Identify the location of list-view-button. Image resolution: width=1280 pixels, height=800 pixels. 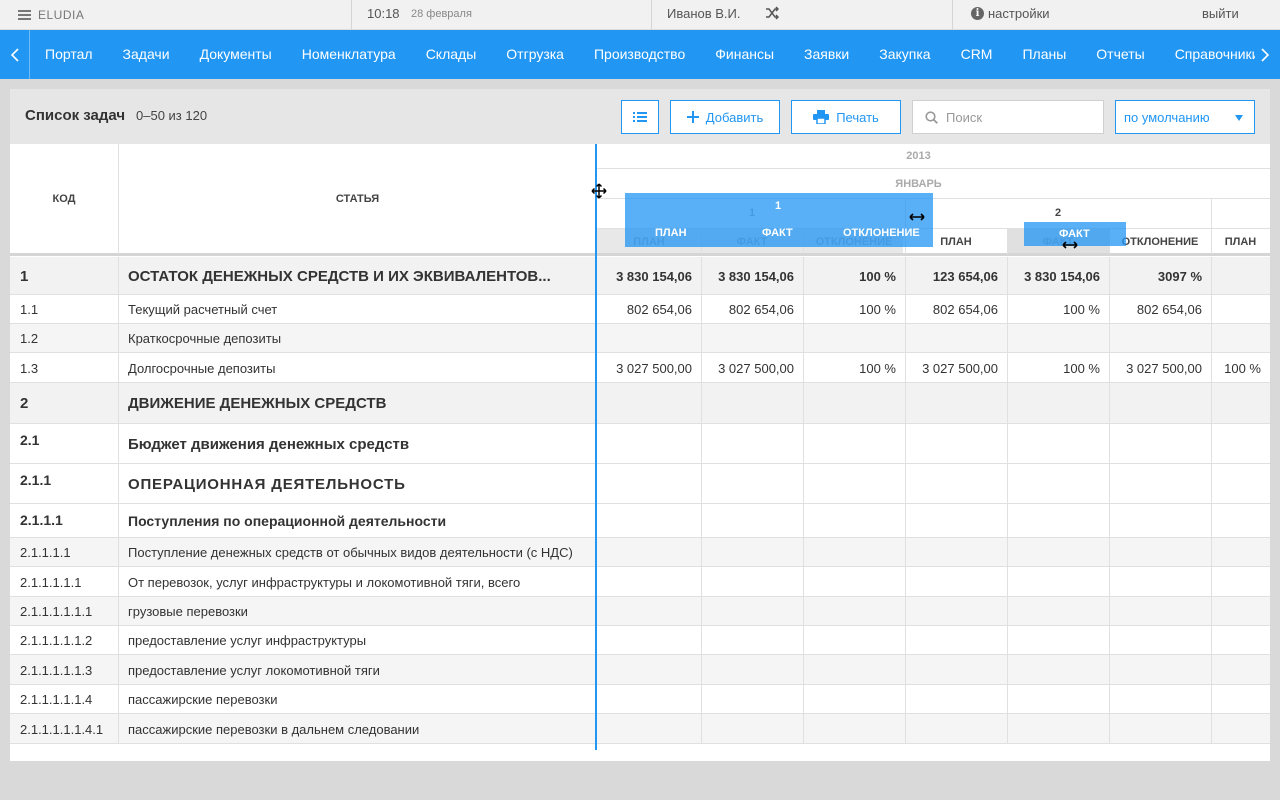
(640, 117).